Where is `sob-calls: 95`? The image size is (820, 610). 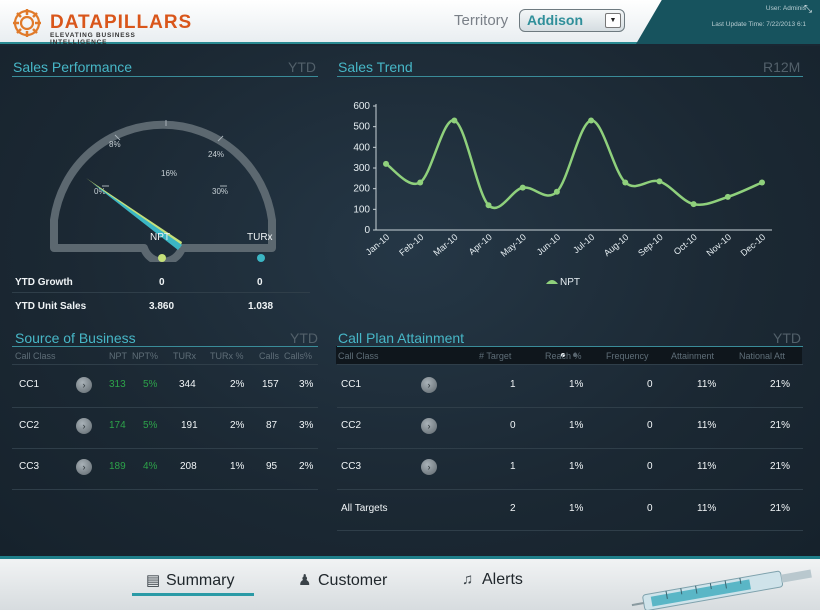 sob-calls: 95 is located at coordinates (272, 466).